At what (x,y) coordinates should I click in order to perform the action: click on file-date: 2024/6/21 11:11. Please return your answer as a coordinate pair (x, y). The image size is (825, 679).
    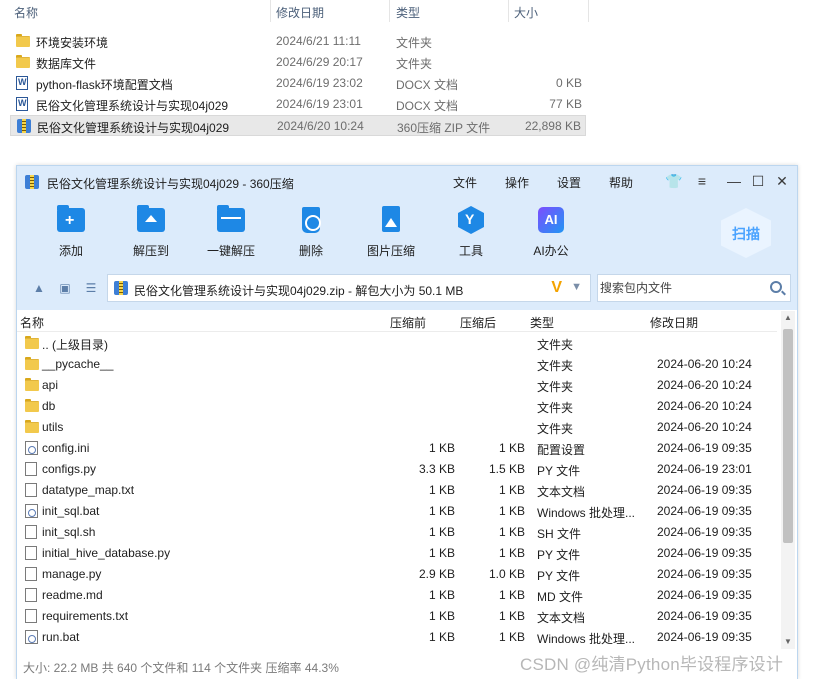
    Looking at the image, I should click on (318, 41).